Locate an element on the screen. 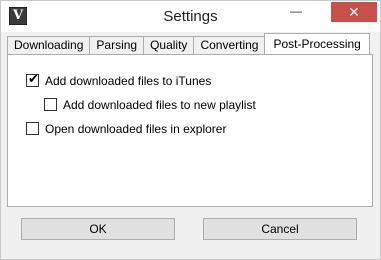 The height and width of the screenshot is (260, 381). explorer-option: Open downloaded files in explorer is located at coordinates (126, 128).